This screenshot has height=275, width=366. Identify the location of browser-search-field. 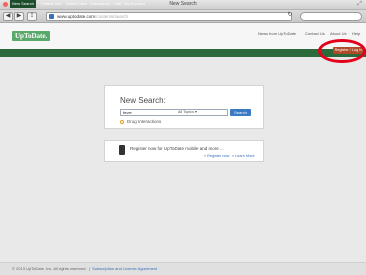
(331, 16).